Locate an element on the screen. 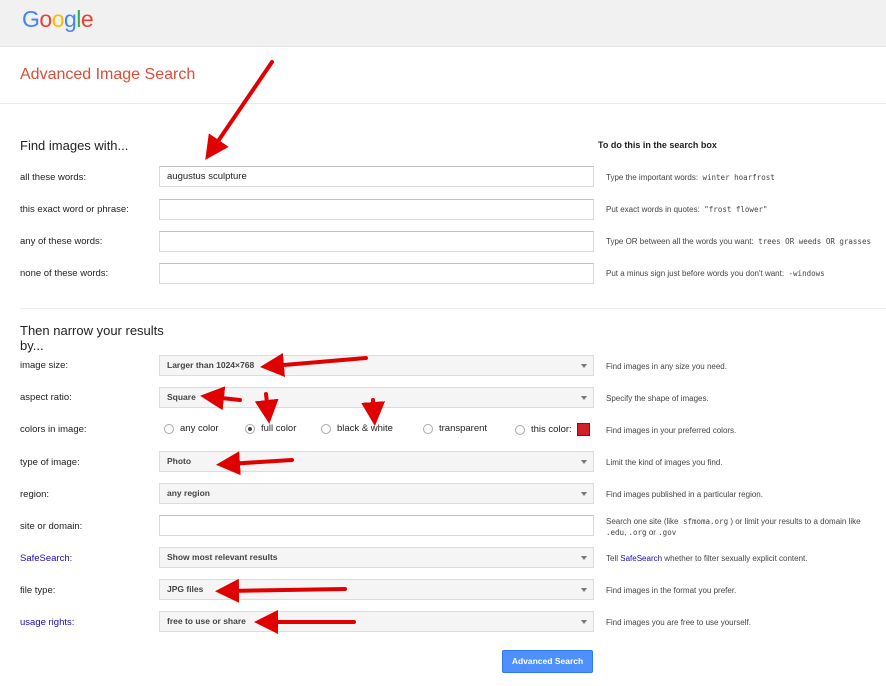 Image resolution: width=886 pixels, height=686 pixels. color-option-transparent: transparent is located at coordinates (455, 428).